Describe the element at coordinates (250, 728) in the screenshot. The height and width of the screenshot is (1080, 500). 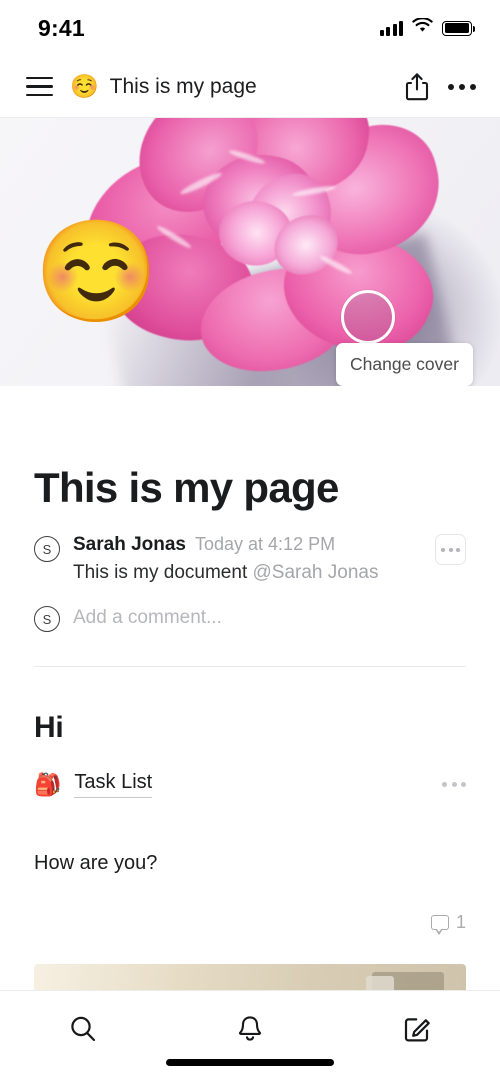
I see `heading-hi: Hi` at that location.